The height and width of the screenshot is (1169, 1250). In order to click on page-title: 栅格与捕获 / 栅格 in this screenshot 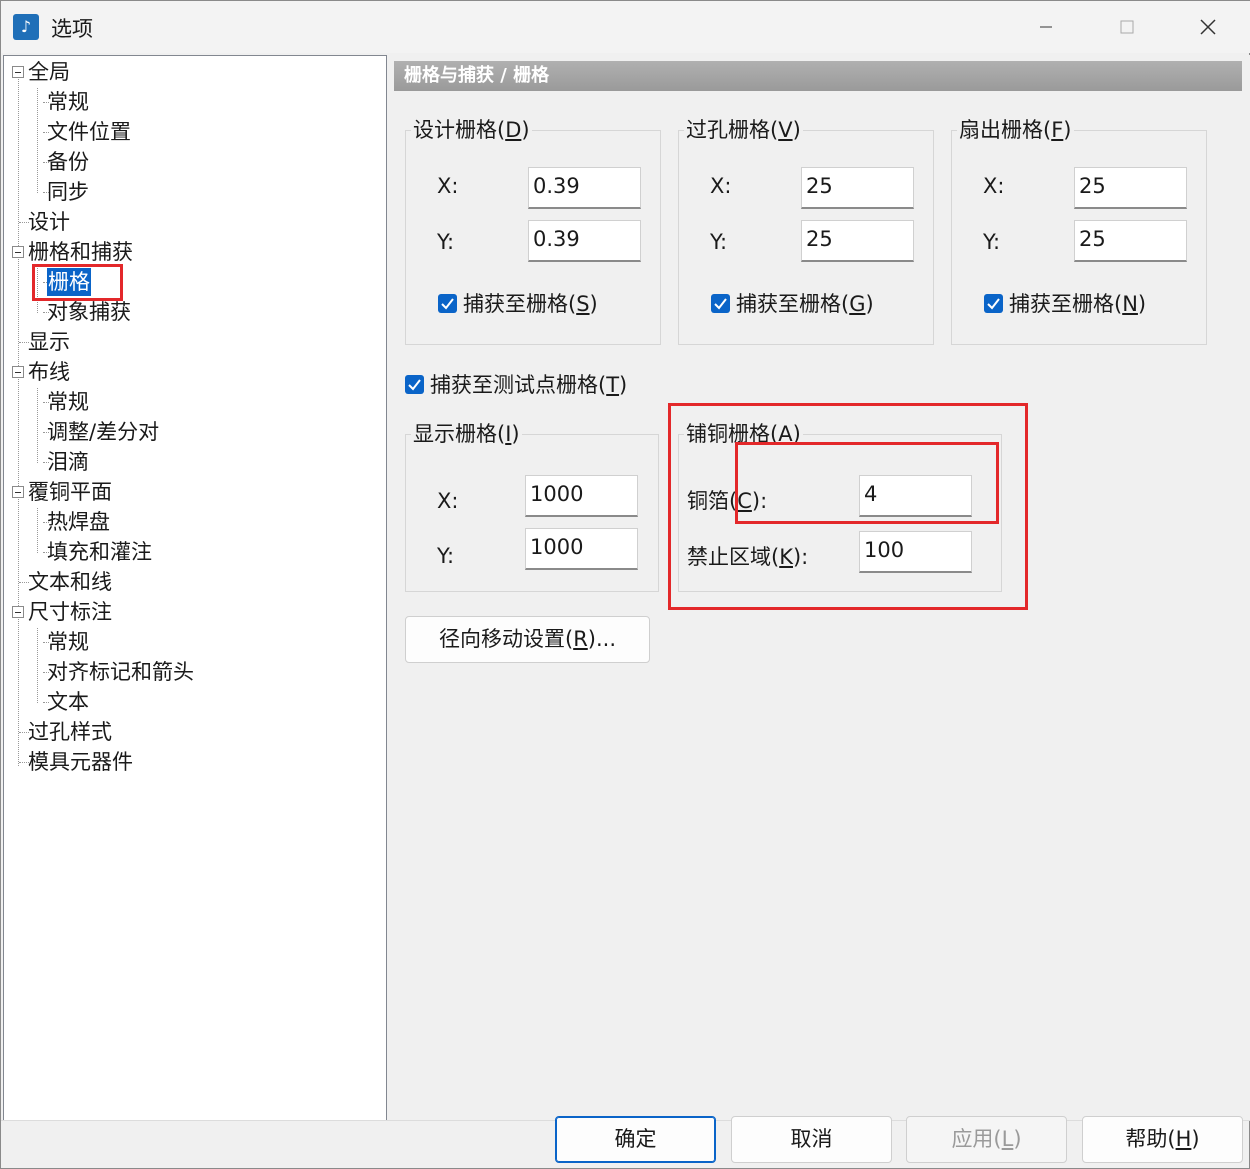, I will do `click(818, 76)`.